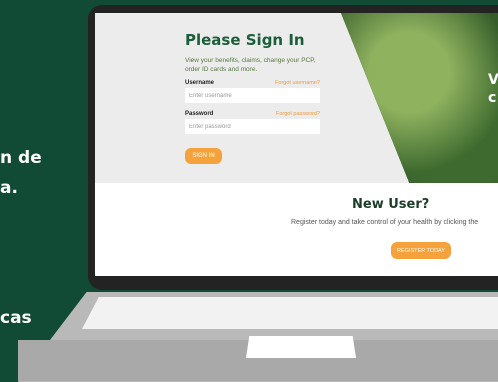  What do you see at coordinates (16, 318) in the screenshot?
I see `background-text-line-3: cas` at bounding box center [16, 318].